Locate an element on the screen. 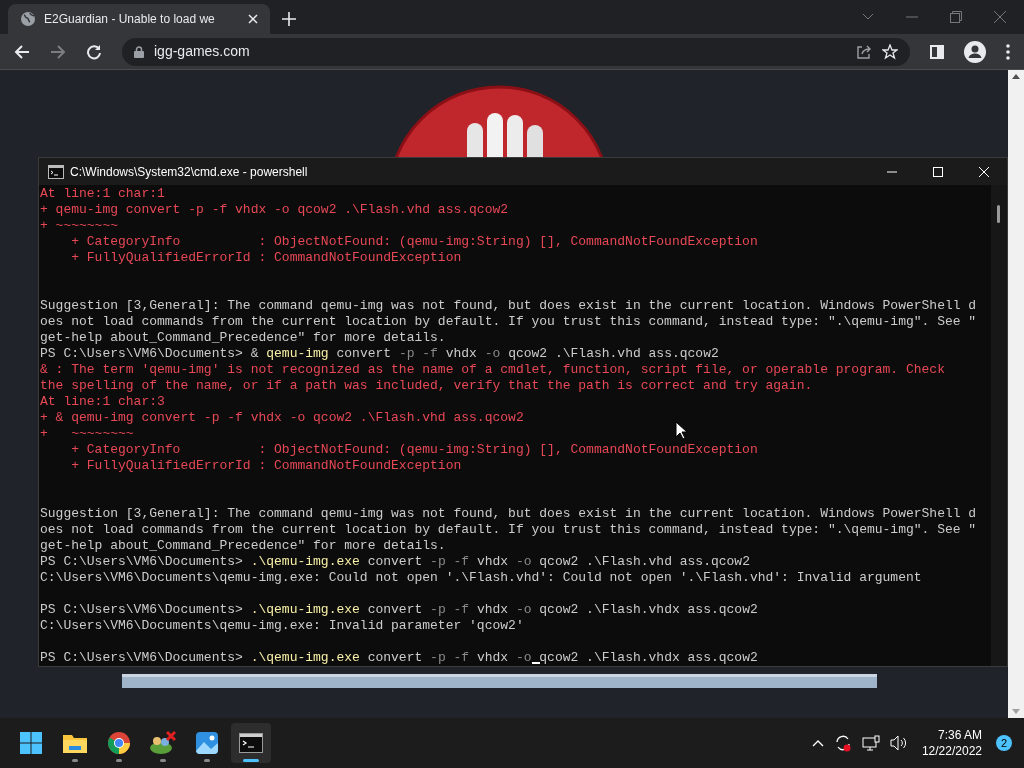 This screenshot has height=768, width=1024. console-line: + & qemu-img convert -p -f vhdx -o qcow2 .\Flash.vhd ass.qcow2 is located at coordinates (282, 418).